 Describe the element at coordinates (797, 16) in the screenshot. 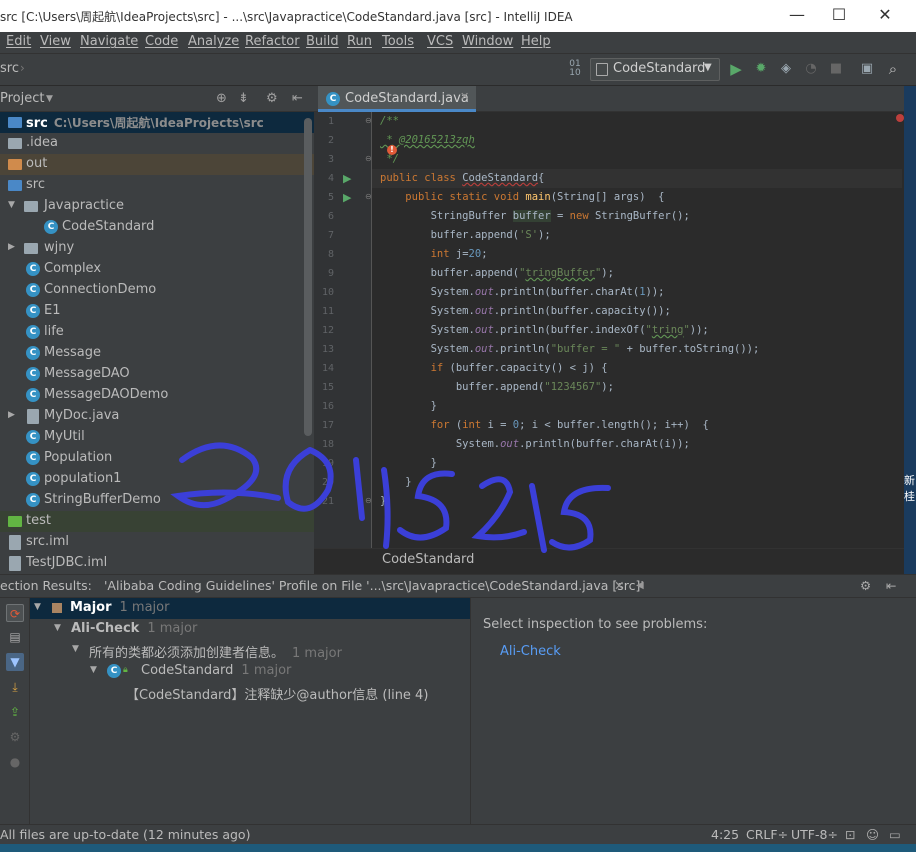

I see `minimize-button: —` at that location.